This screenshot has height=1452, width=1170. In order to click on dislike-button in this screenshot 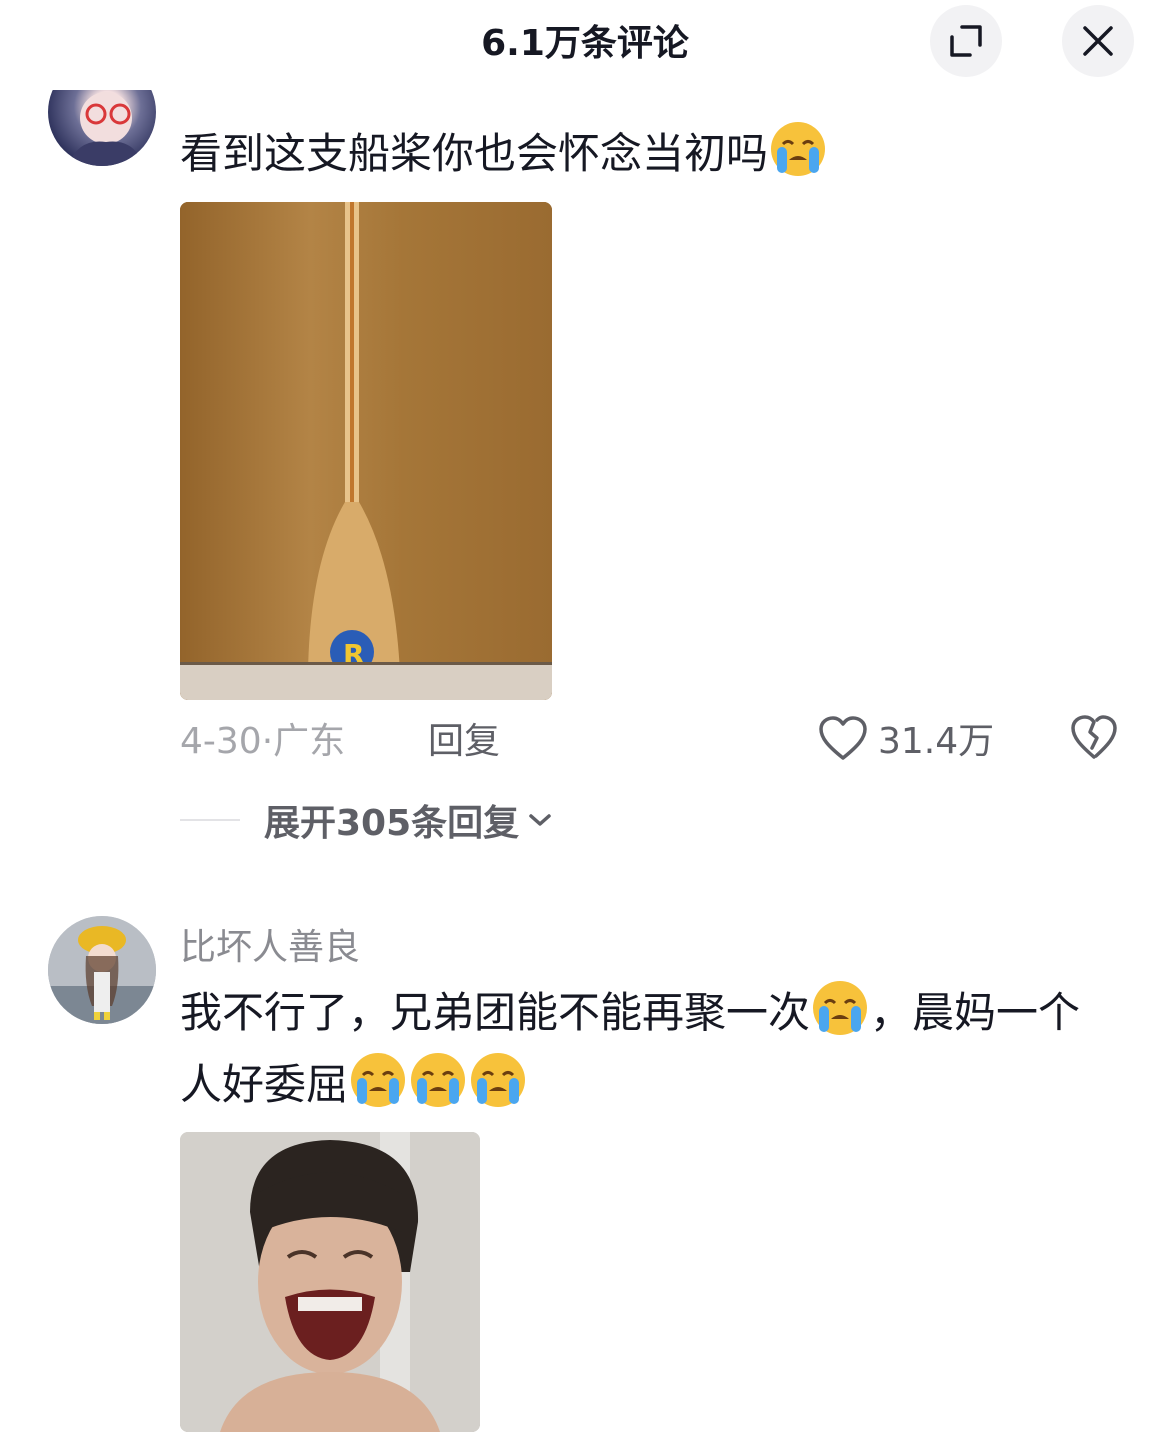, I will do `click(1094, 739)`.